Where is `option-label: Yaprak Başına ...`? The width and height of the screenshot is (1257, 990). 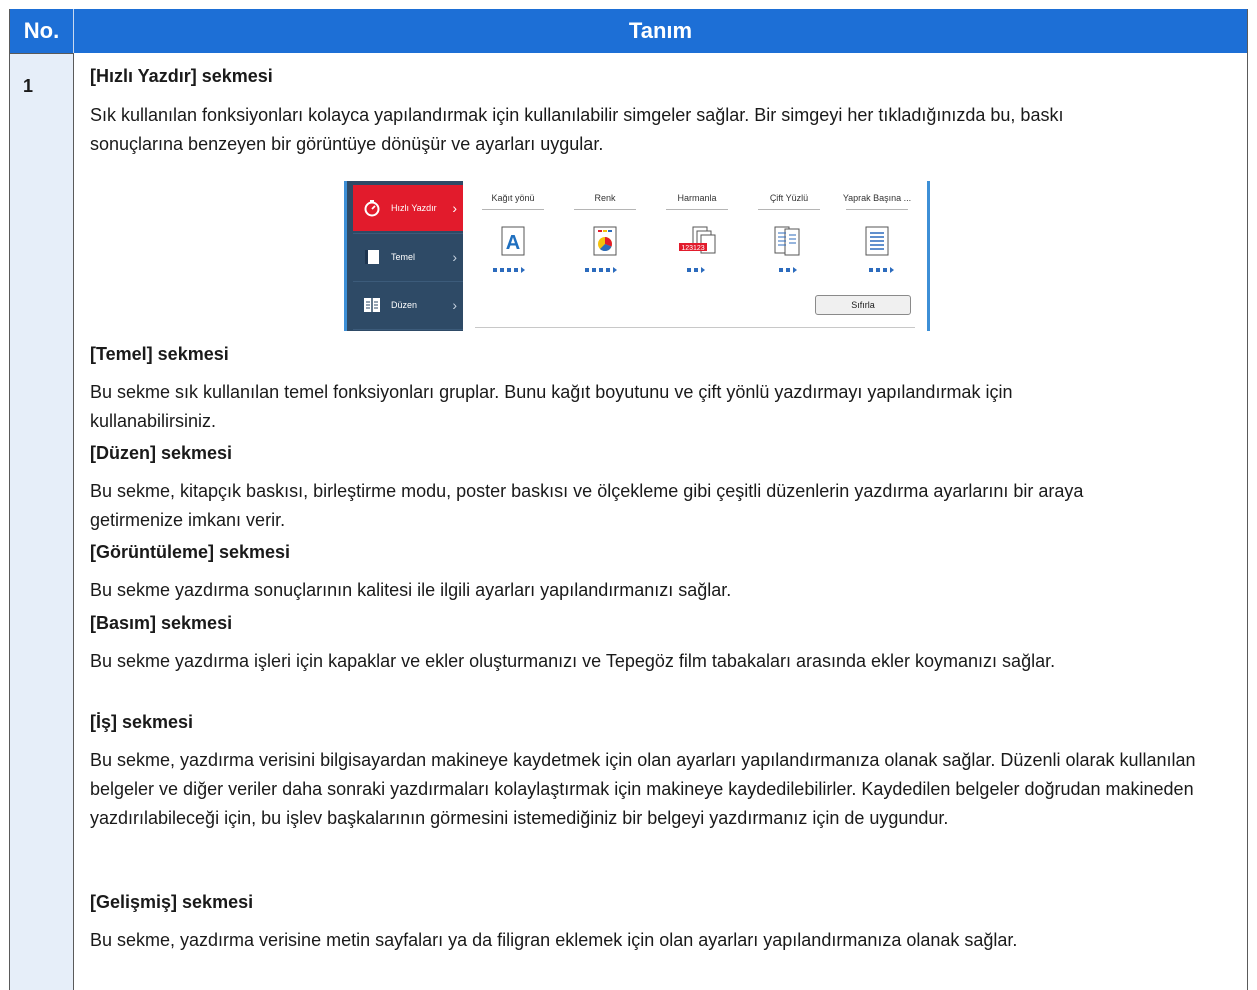 option-label: Yaprak Başına ... is located at coordinates (877, 198).